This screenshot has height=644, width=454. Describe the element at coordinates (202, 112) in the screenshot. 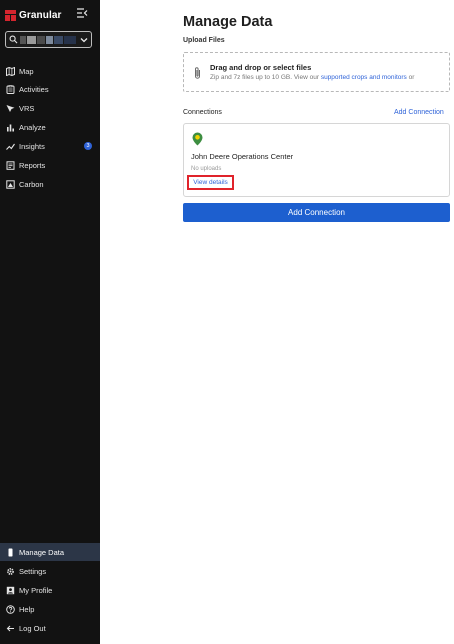

I see `connections-label: Connections` at that location.